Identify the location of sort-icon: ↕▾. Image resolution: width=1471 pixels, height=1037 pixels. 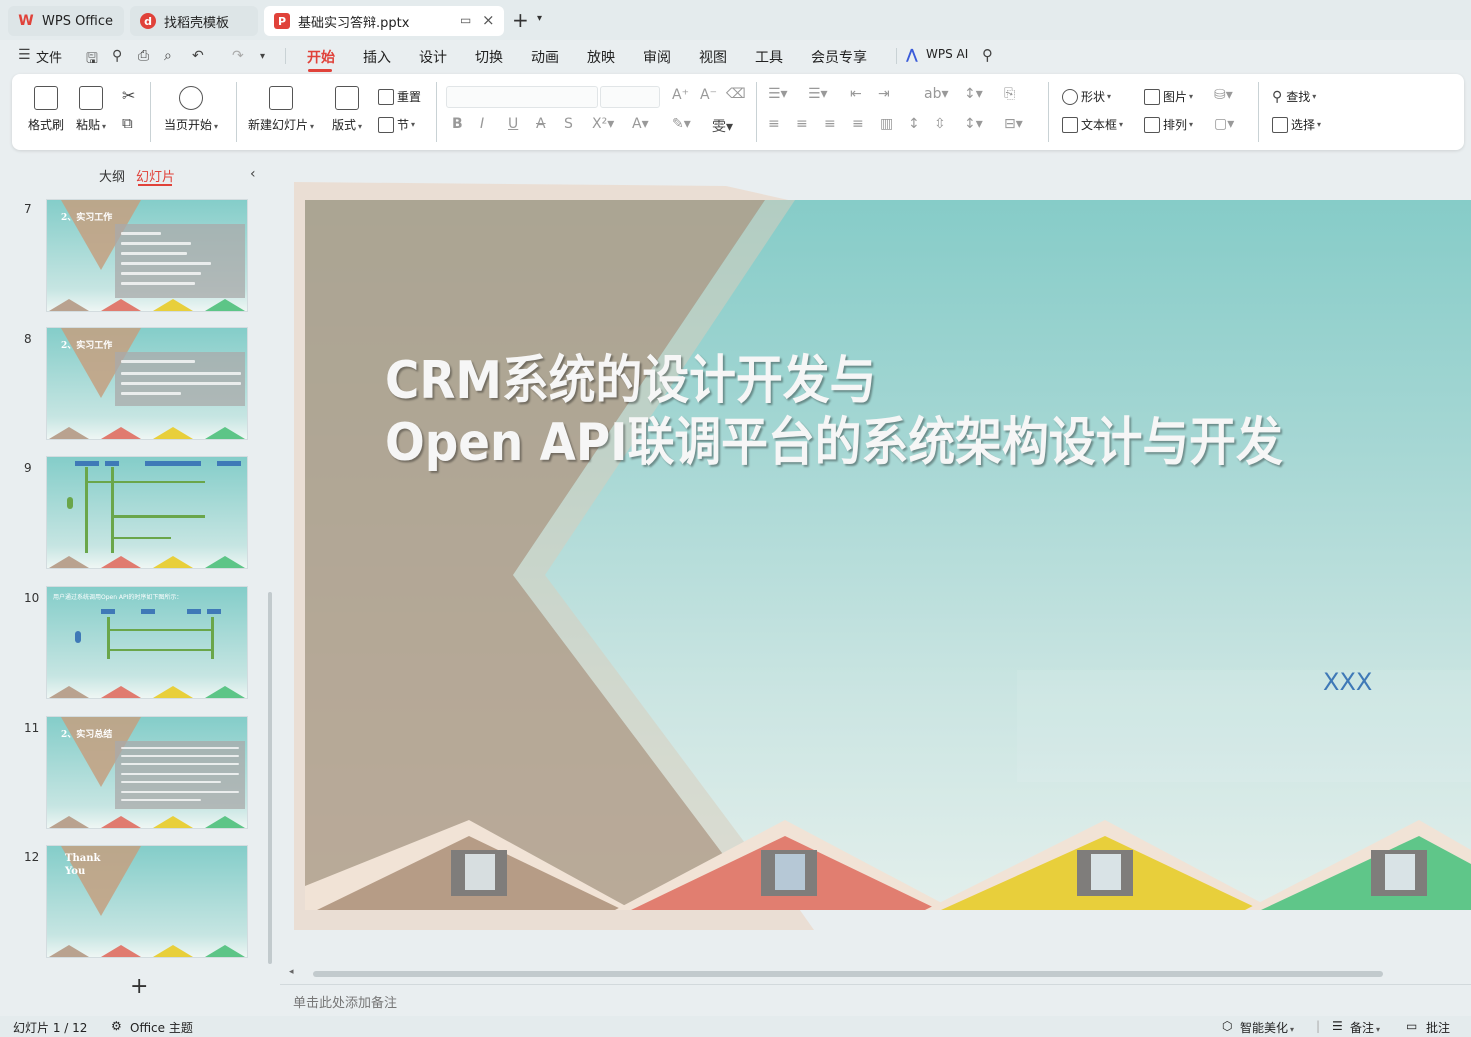
(973, 94).